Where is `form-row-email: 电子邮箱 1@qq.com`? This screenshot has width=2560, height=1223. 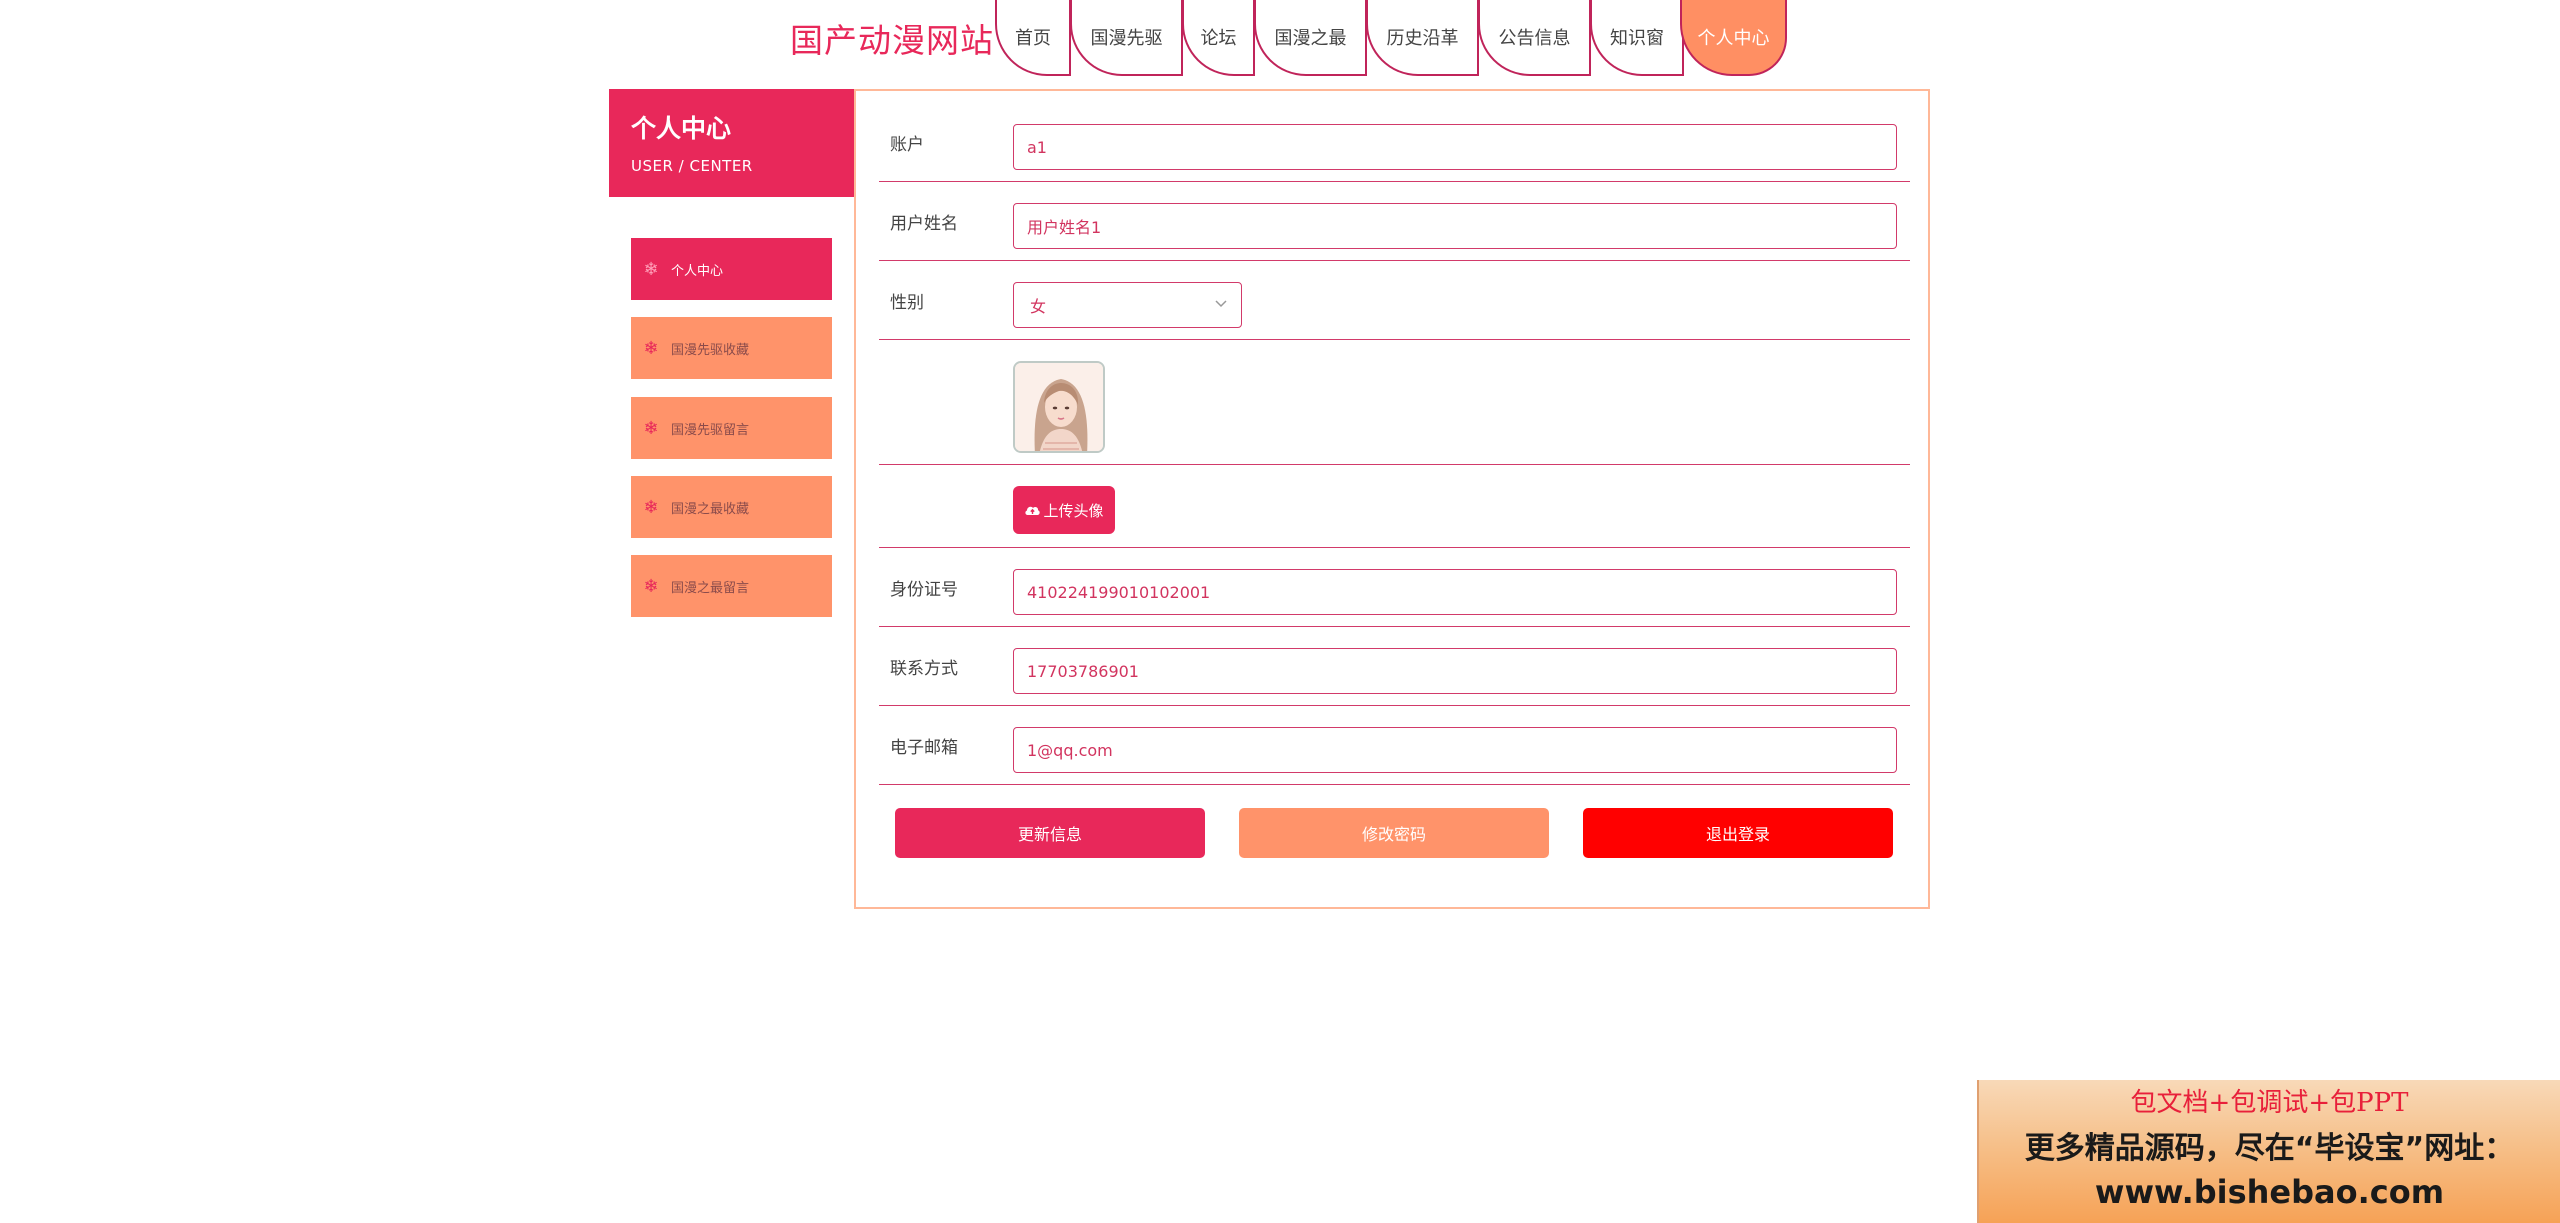 form-row-email: 电子邮箱 1@qq.com is located at coordinates (1394, 745).